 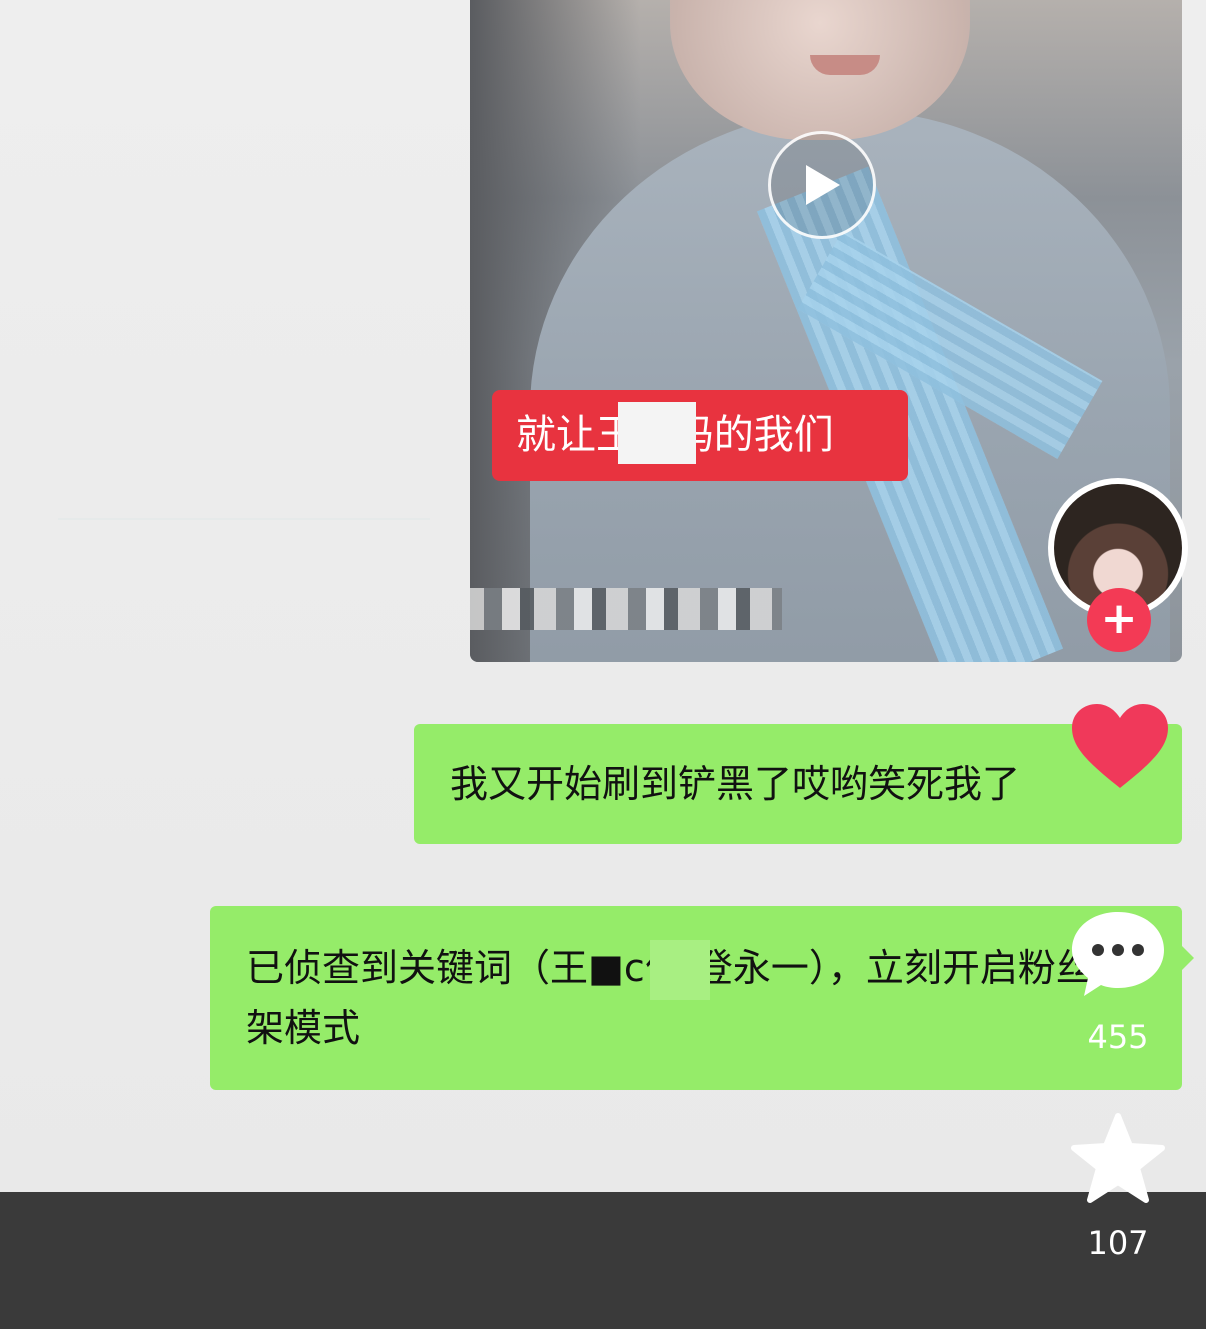 I want to click on bottom-bar, so click(x=603, y=1260).